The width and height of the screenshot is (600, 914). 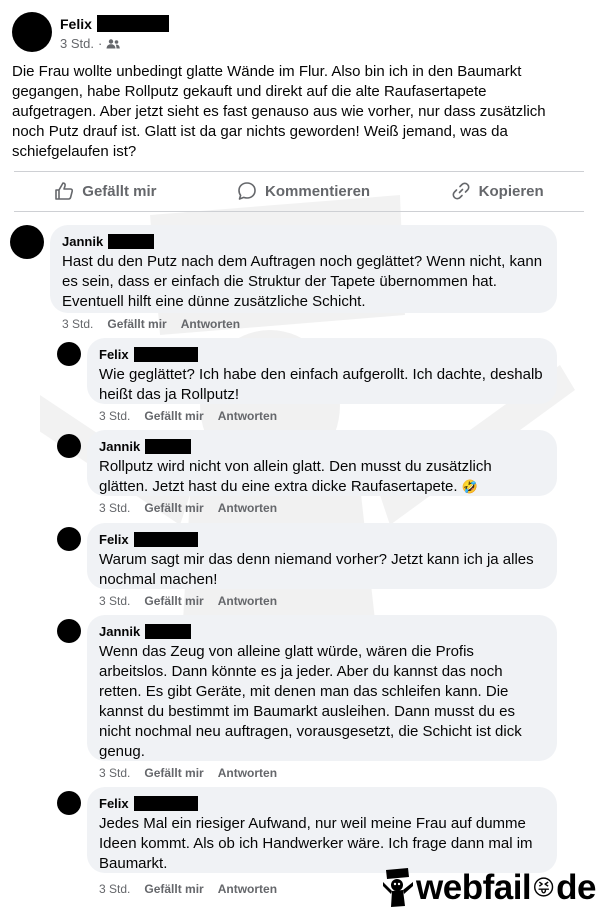 I want to click on webfail-logo: webfail 😝 de, so click(x=490, y=888).